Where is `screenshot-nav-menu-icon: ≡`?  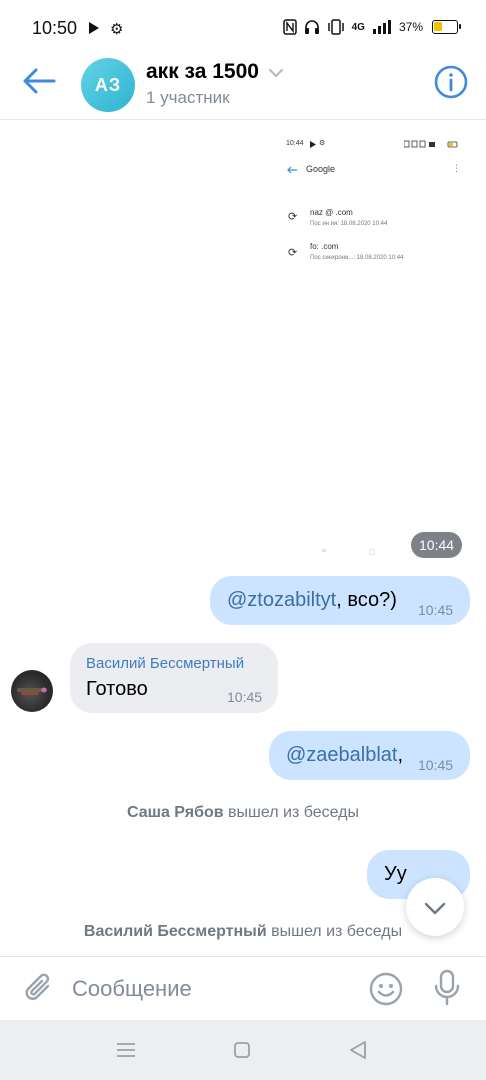
screenshot-nav-menu-icon: ≡ is located at coordinates (324, 551).